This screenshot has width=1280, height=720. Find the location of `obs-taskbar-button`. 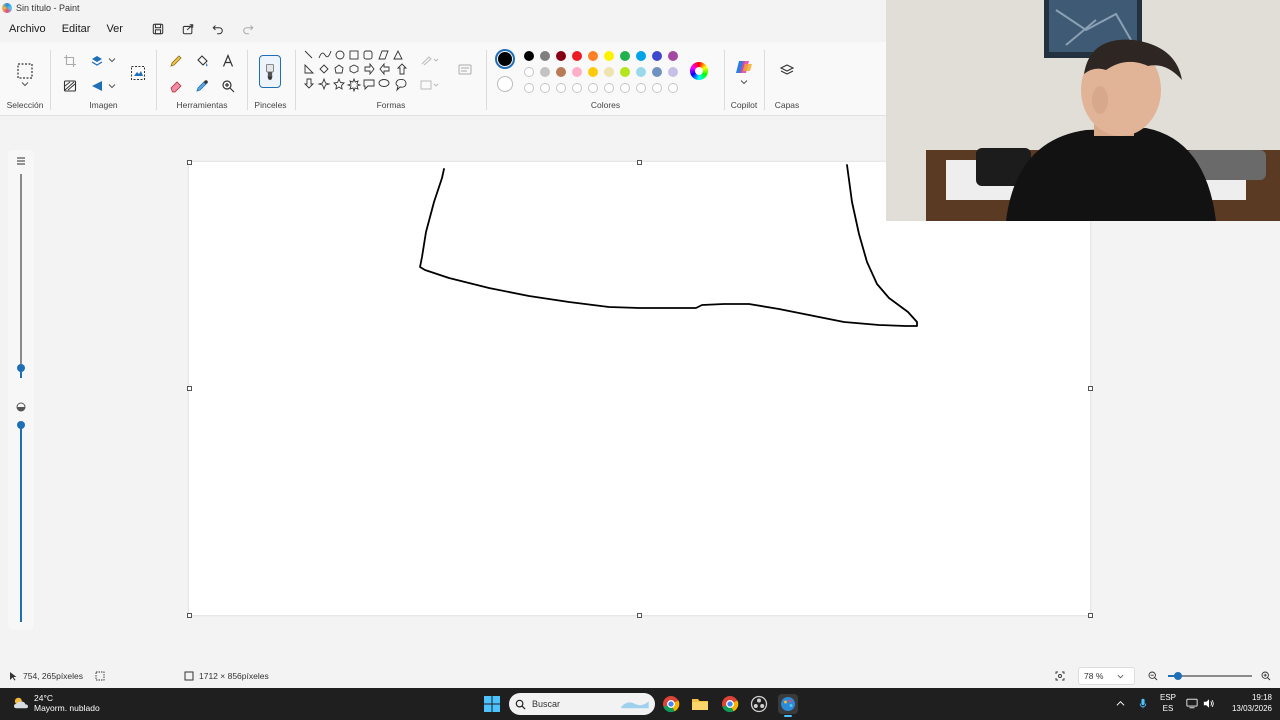

obs-taskbar-button is located at coordinates (759, 704).